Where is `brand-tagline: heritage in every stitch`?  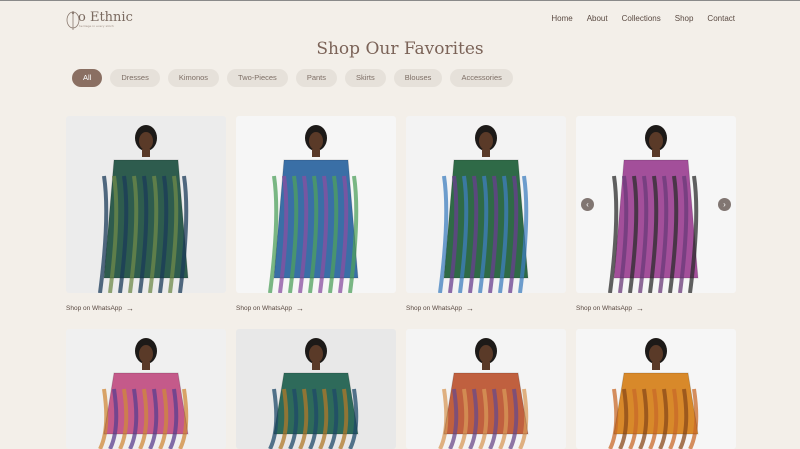 brand-tagline: heritage in every stitch is located at coordinates (96, 26).